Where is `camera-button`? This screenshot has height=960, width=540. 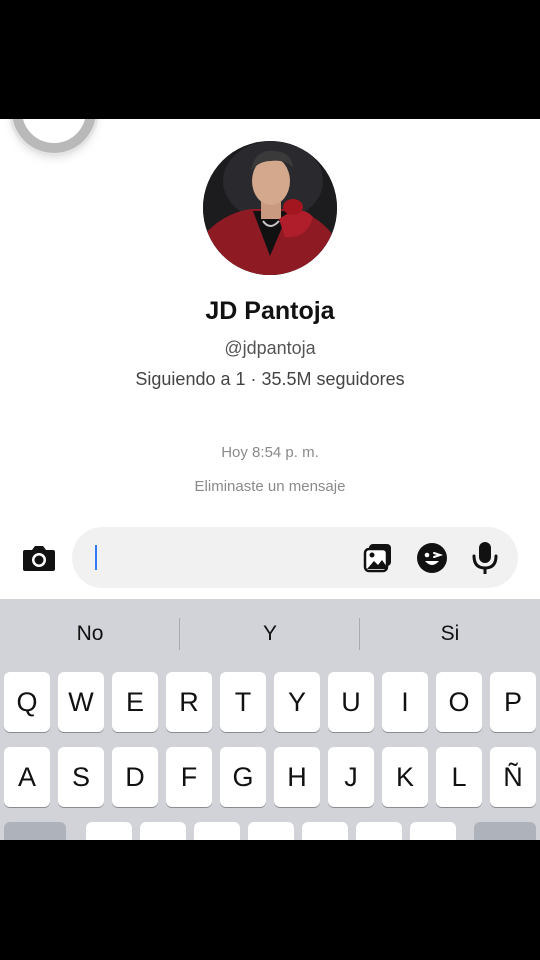 camera-button is located at coordinates (39, 558).